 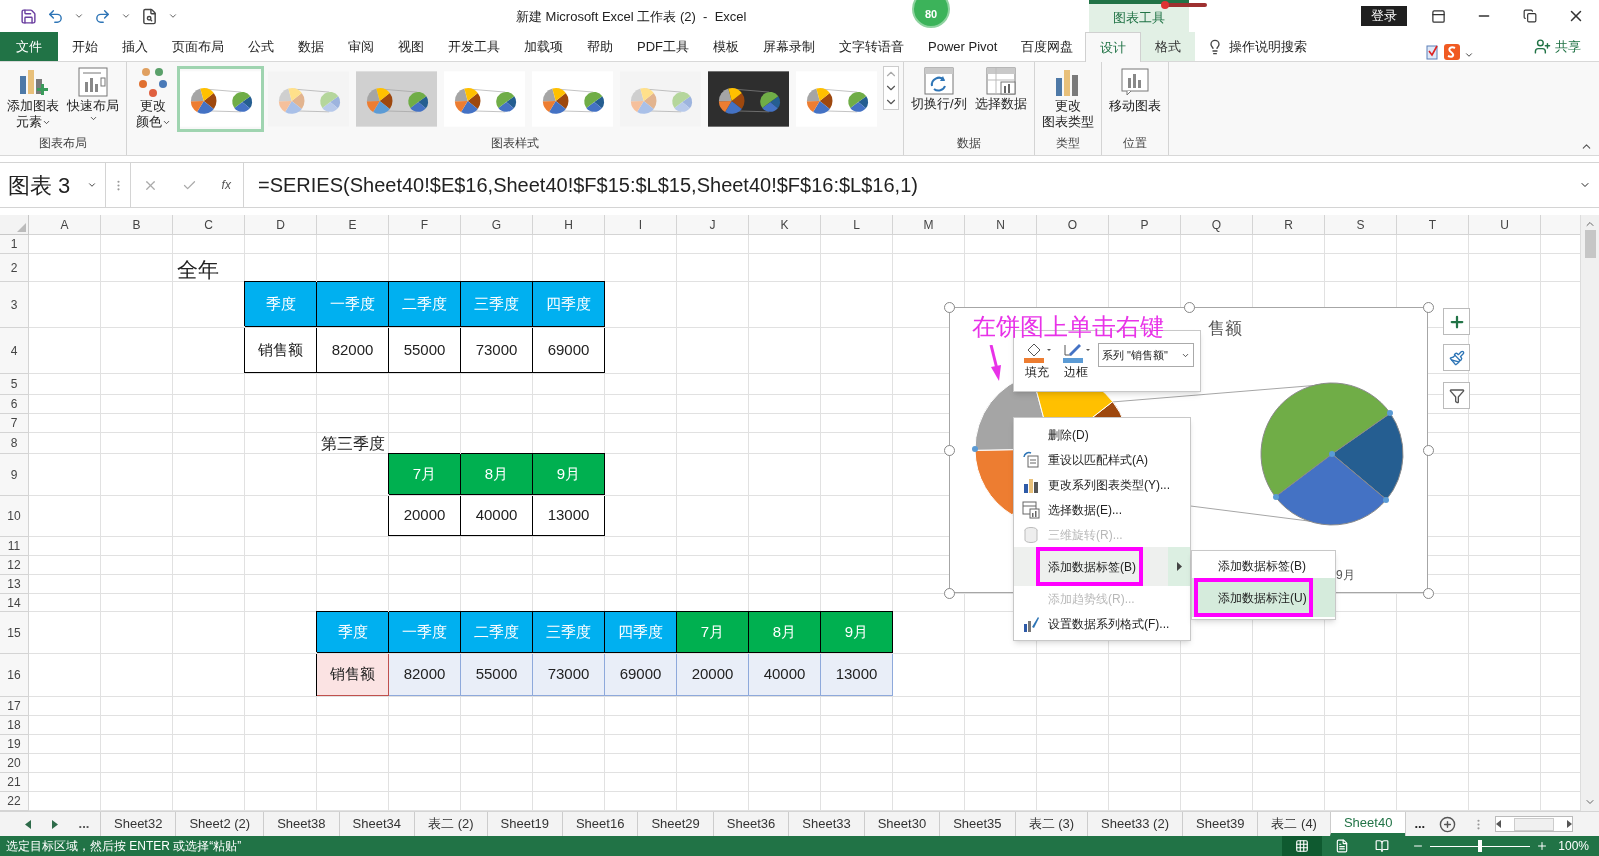 What do you see at coordinates (63, 143) in the screenshot?
I see `group-label: 图表布局` at bounding box center [63, 143].